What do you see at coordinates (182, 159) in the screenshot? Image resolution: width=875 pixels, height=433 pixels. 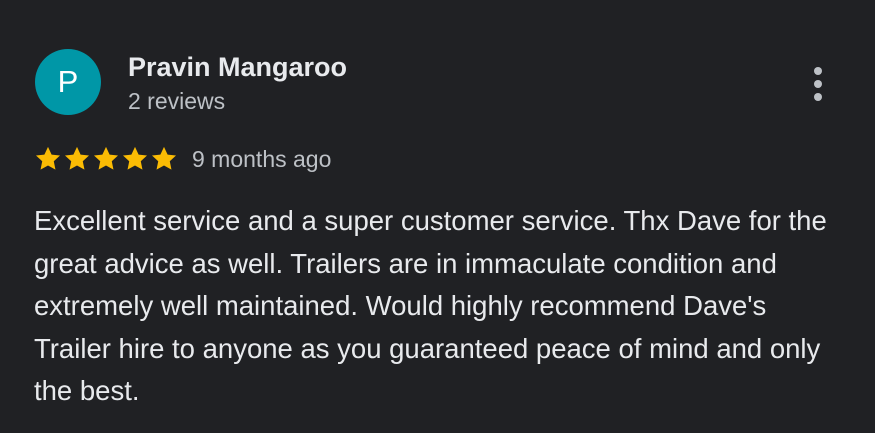 I see `rating-row: 9 months ago` at bounding box center [182, 159].